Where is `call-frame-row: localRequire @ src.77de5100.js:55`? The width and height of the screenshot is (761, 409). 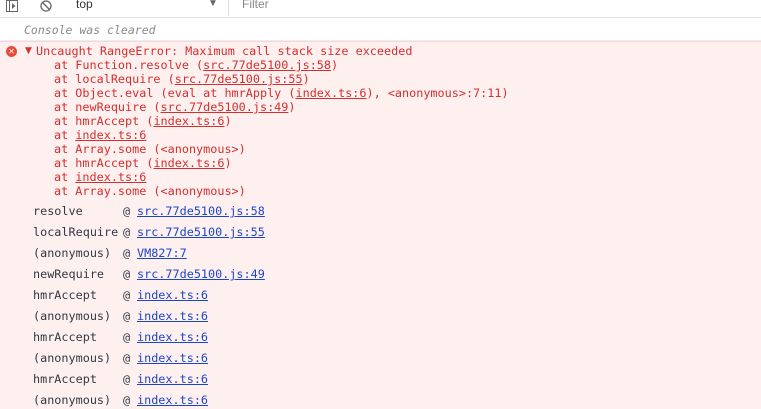
call-frame-row: localRequire @ src.77de5100.js:55 is located at coordinates (383, 232).